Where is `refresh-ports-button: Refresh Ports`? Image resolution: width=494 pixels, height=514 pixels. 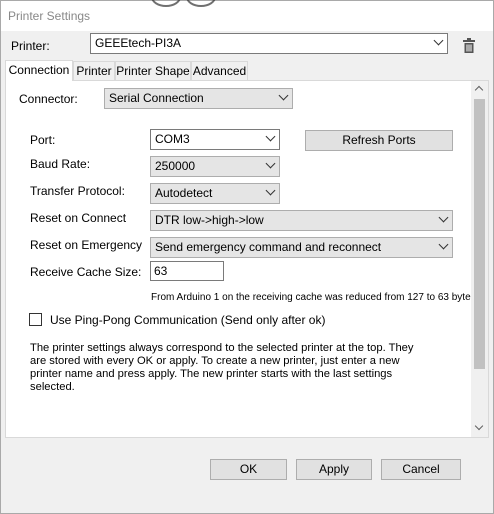
refresh-ports-button: Refresh Ports is located at coordinates (379, 140).